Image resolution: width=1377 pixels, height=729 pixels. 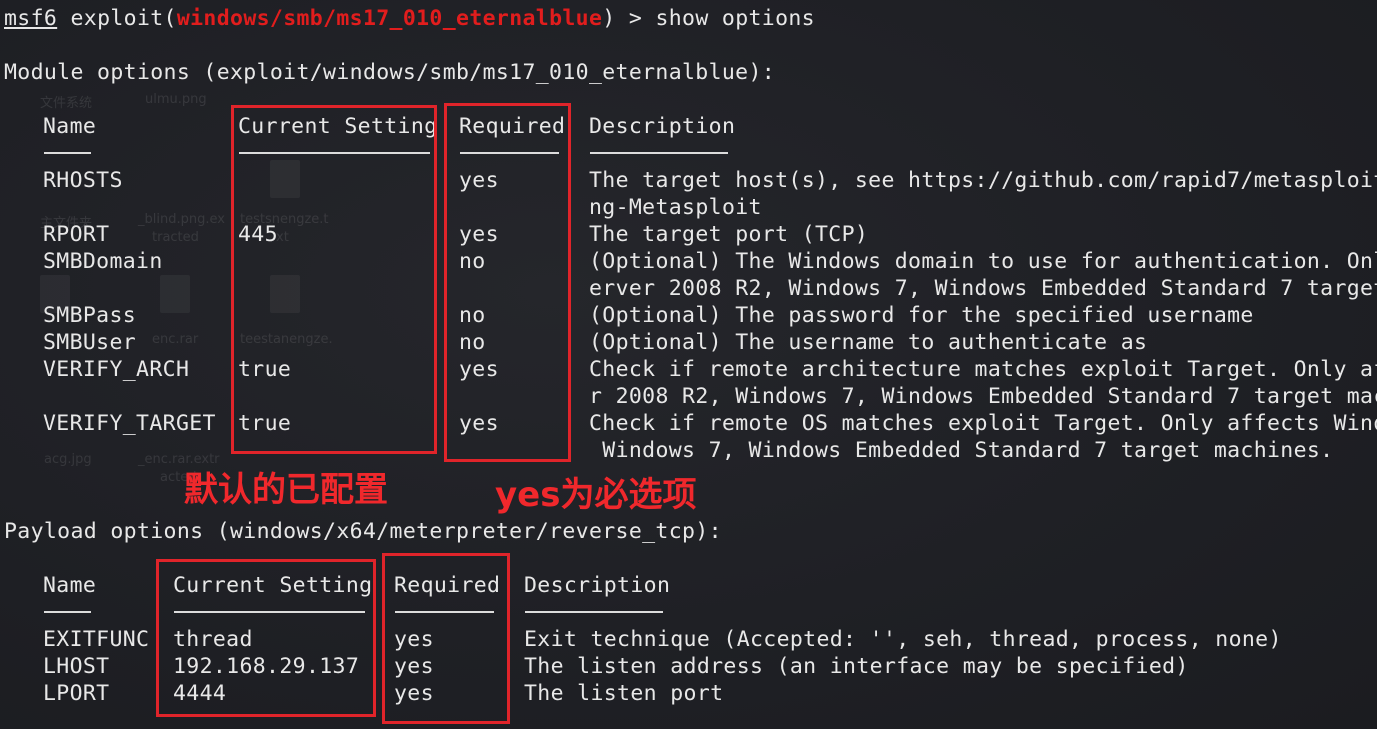 I want to click on module-option-name: VERIFY_TARGET, so click(x=129, y=423).